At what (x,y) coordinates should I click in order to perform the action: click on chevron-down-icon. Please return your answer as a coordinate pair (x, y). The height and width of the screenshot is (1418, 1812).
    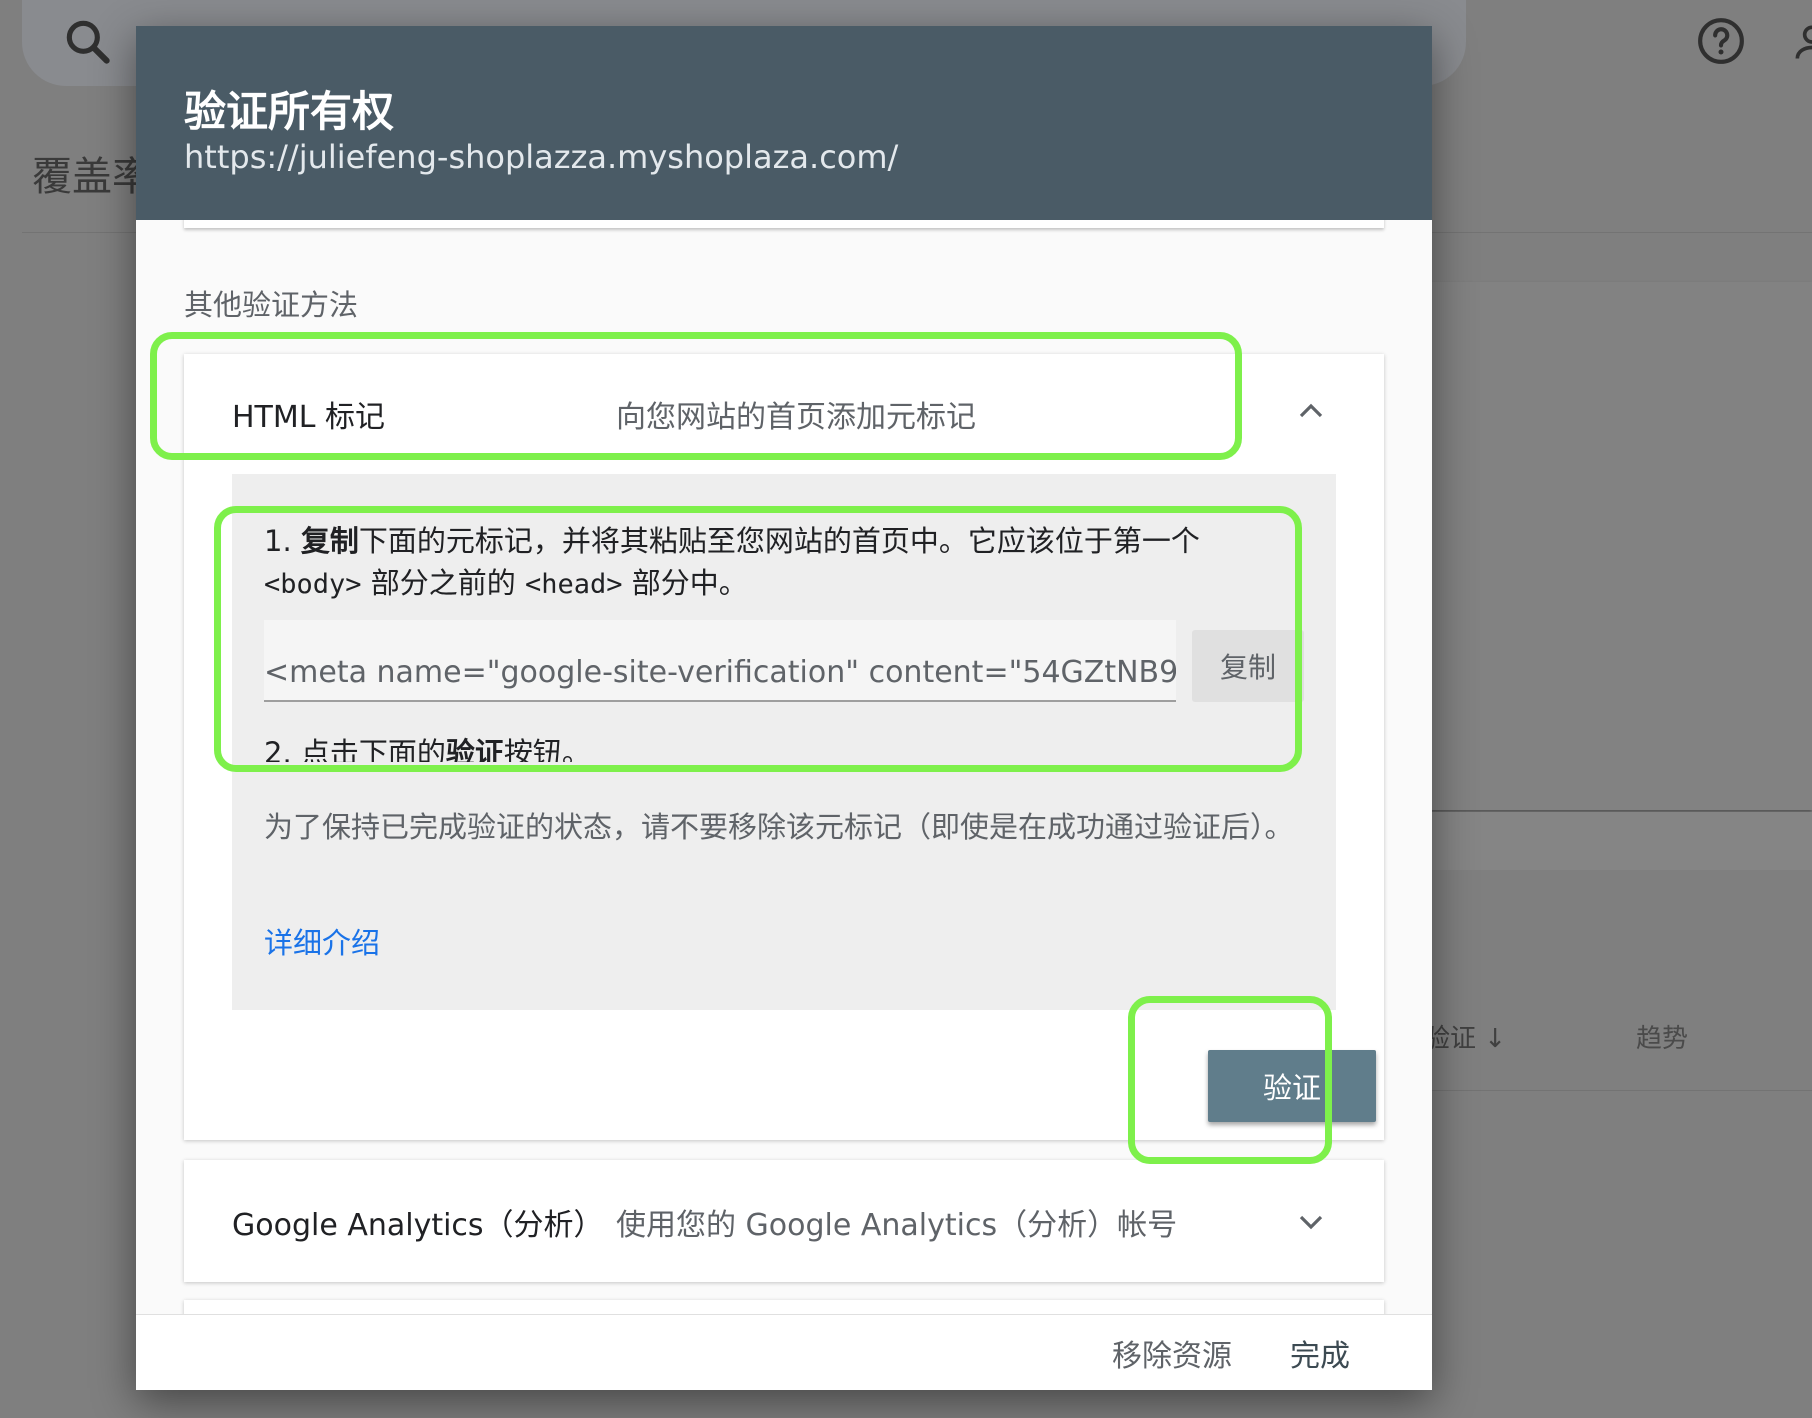
    Looking at the image, I should click on (1311, 1222).